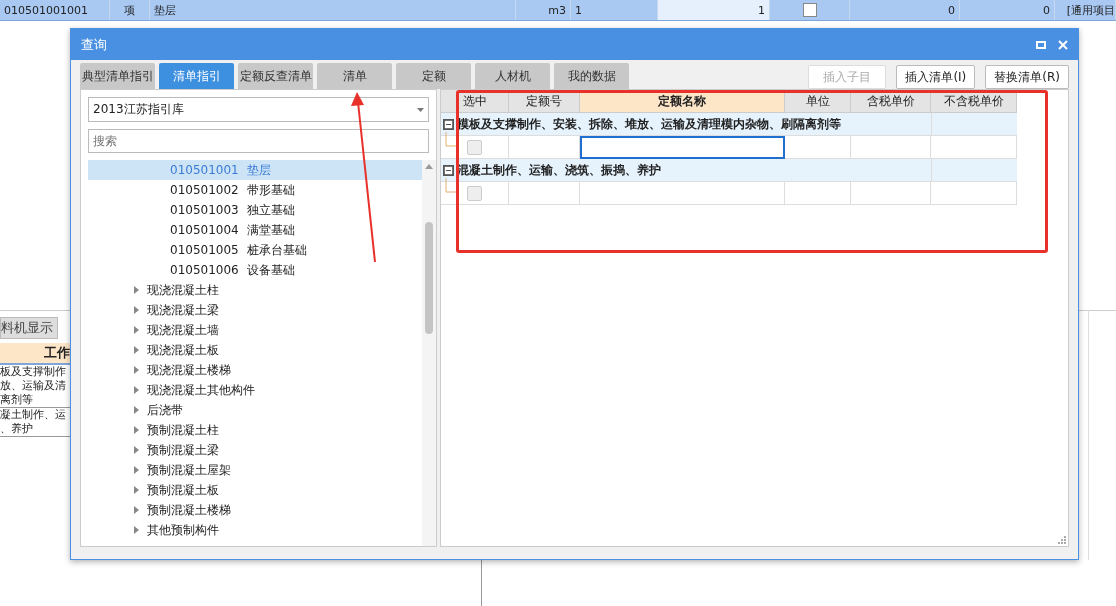 The width and height of the screenshot is (1116, 606). I want to click on tree-item: 现浇混凝土梁, so click(255, 310).